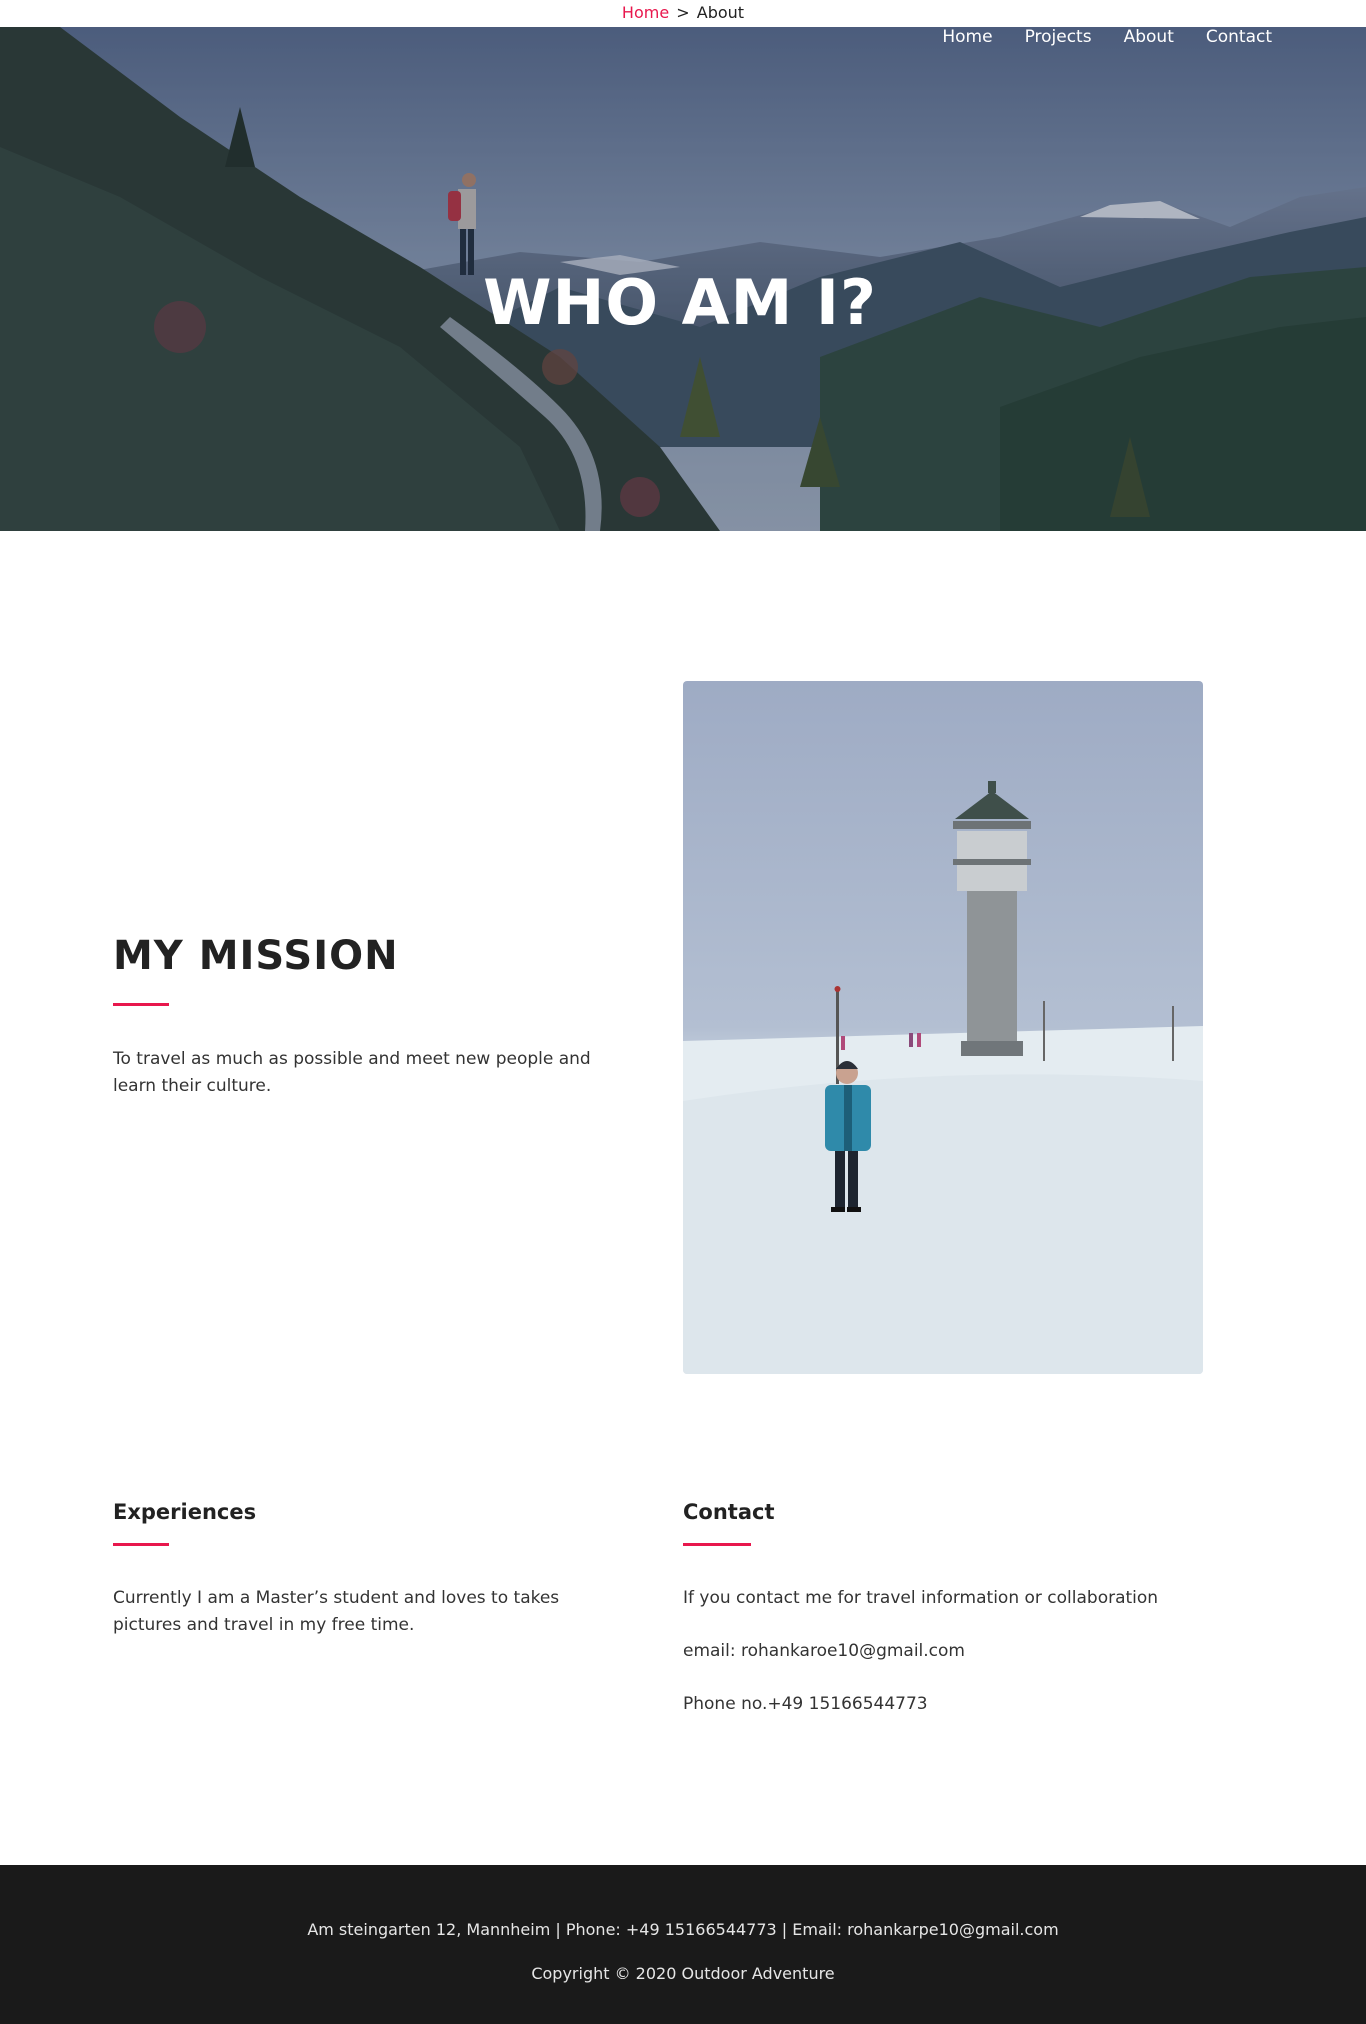 The width and height of the screenshot is (1366, 2024). What do you see at coordinates (256, 956) in the screenshot?
I see `mission-title: MY MISSION` at bounding box center [256, 956].